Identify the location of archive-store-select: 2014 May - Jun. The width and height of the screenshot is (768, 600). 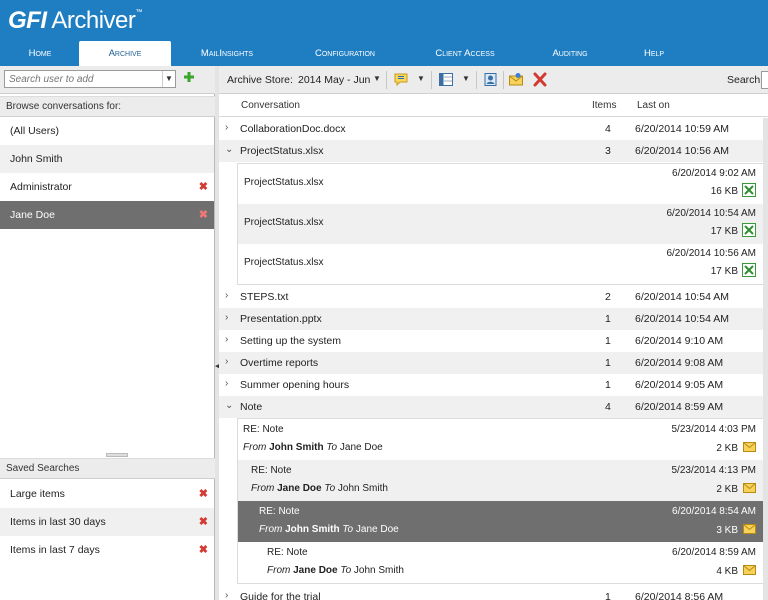
(334, 80).